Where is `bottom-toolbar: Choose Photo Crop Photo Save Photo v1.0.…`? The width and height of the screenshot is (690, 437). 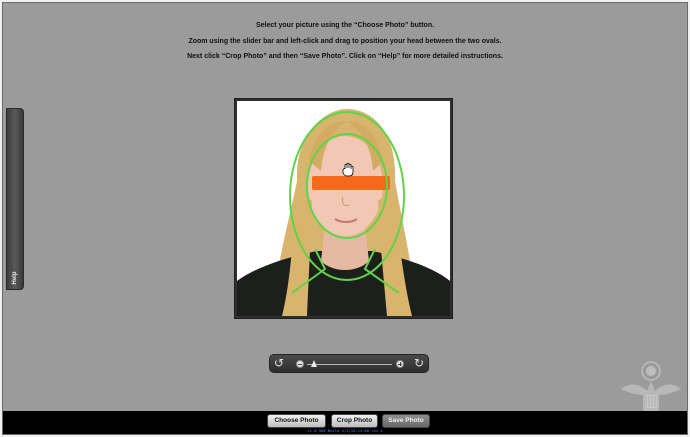 bottom-toolbar: Choose Photo Crop Photo Save Photo v1.0.… is located at coordinates (345, 422).